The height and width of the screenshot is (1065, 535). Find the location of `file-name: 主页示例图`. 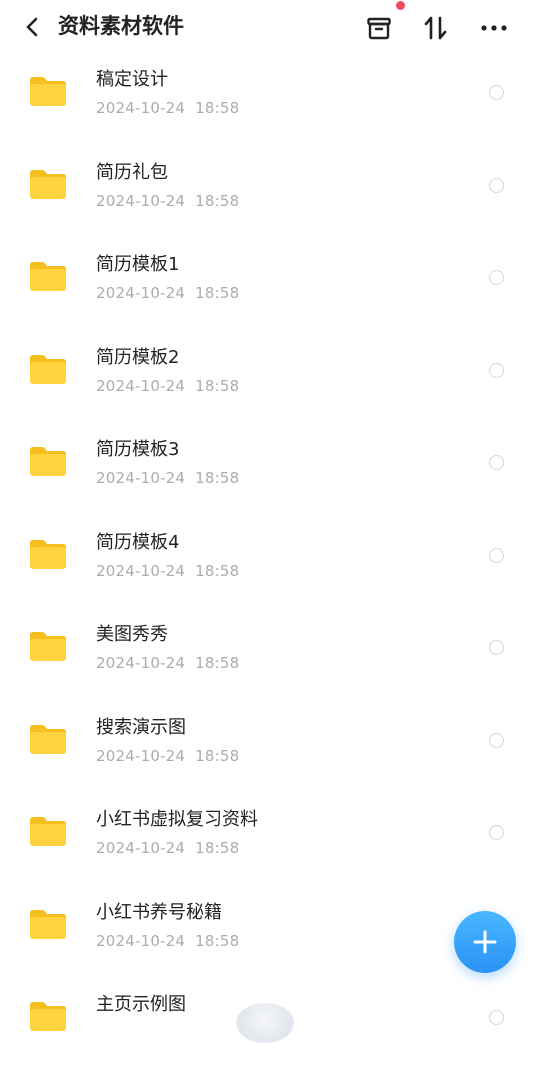

file-name: 主页示例图 is located at coordinates (141, 1004).